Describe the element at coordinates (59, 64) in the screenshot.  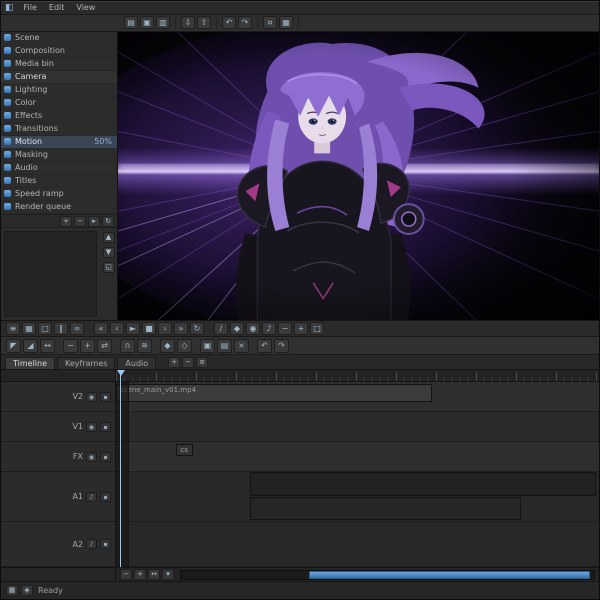
I see `sidebar-item-media-bin: Media bin` at that location.